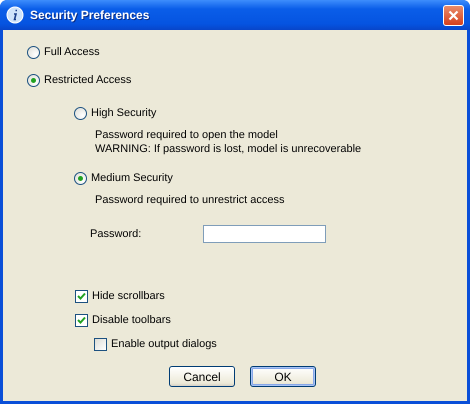  Describe the element at coordinates (131, 320) in the screenshot. I see `checkbox-label: Disable toolbars` at that location.